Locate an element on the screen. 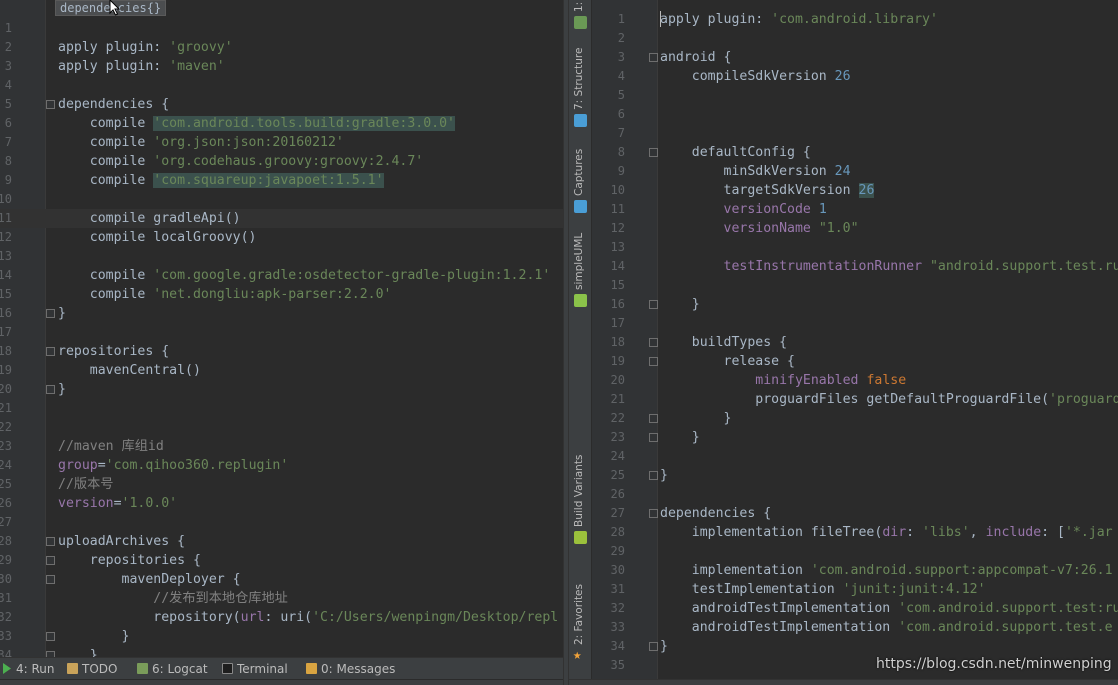  code-line: 9 minSdkVersion 24 is located at coordinates (843, 171).